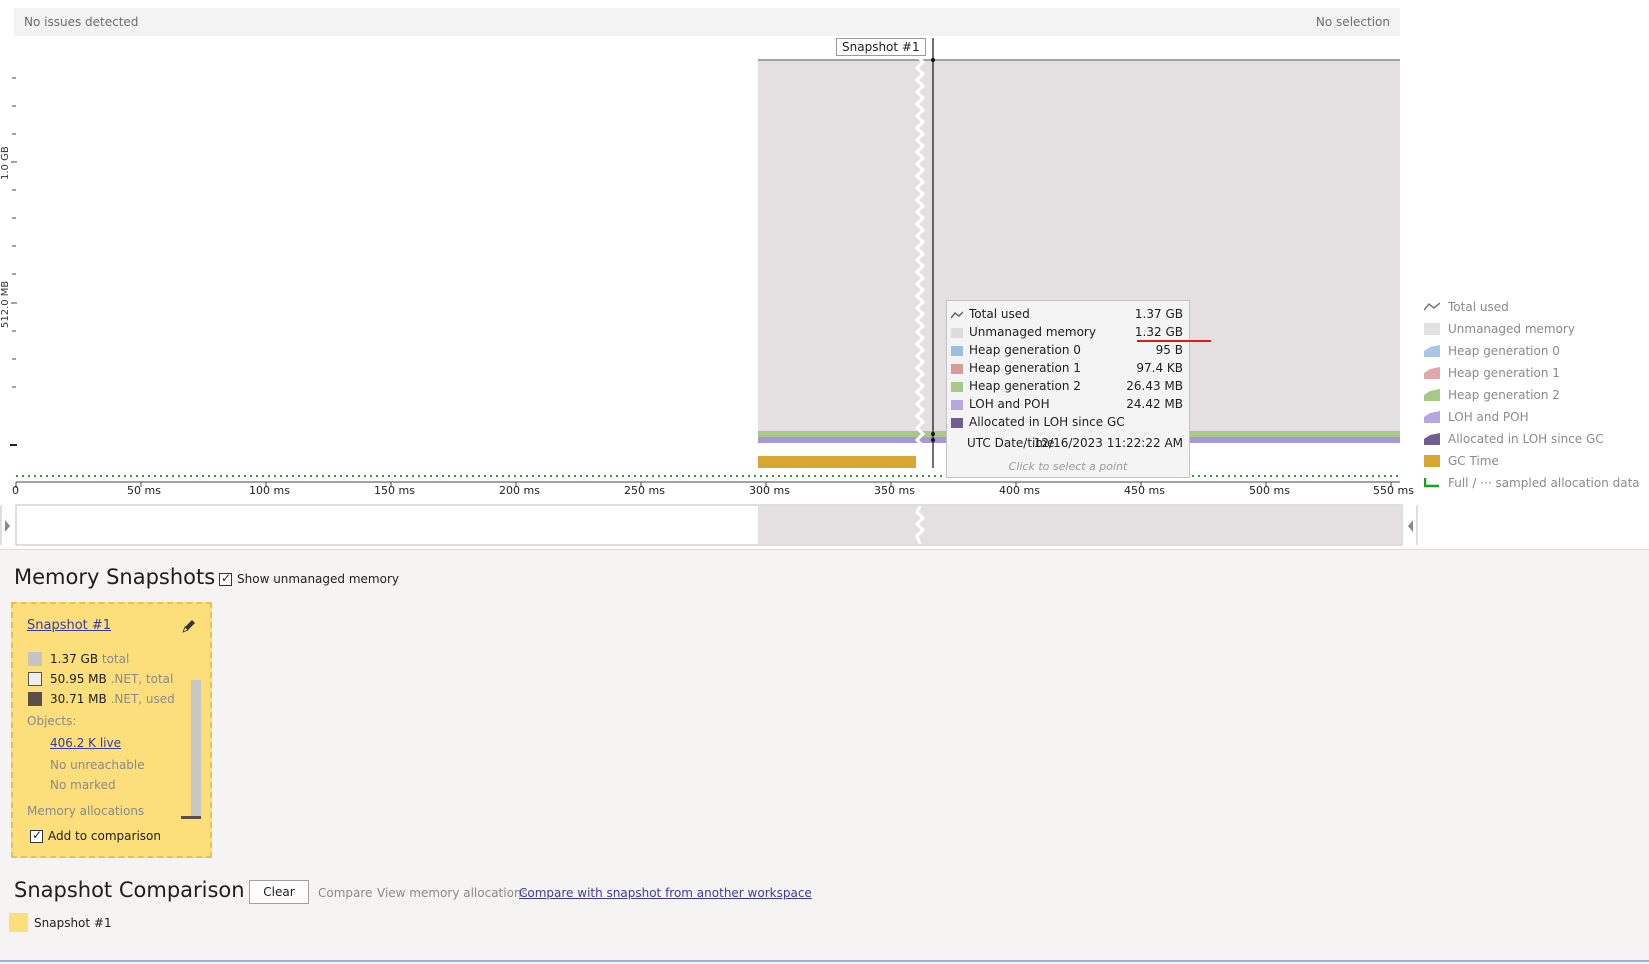 Image resolution: width=1649 pixels, height=964 pixels. I want to click on bottom-border, so click(824, 961).